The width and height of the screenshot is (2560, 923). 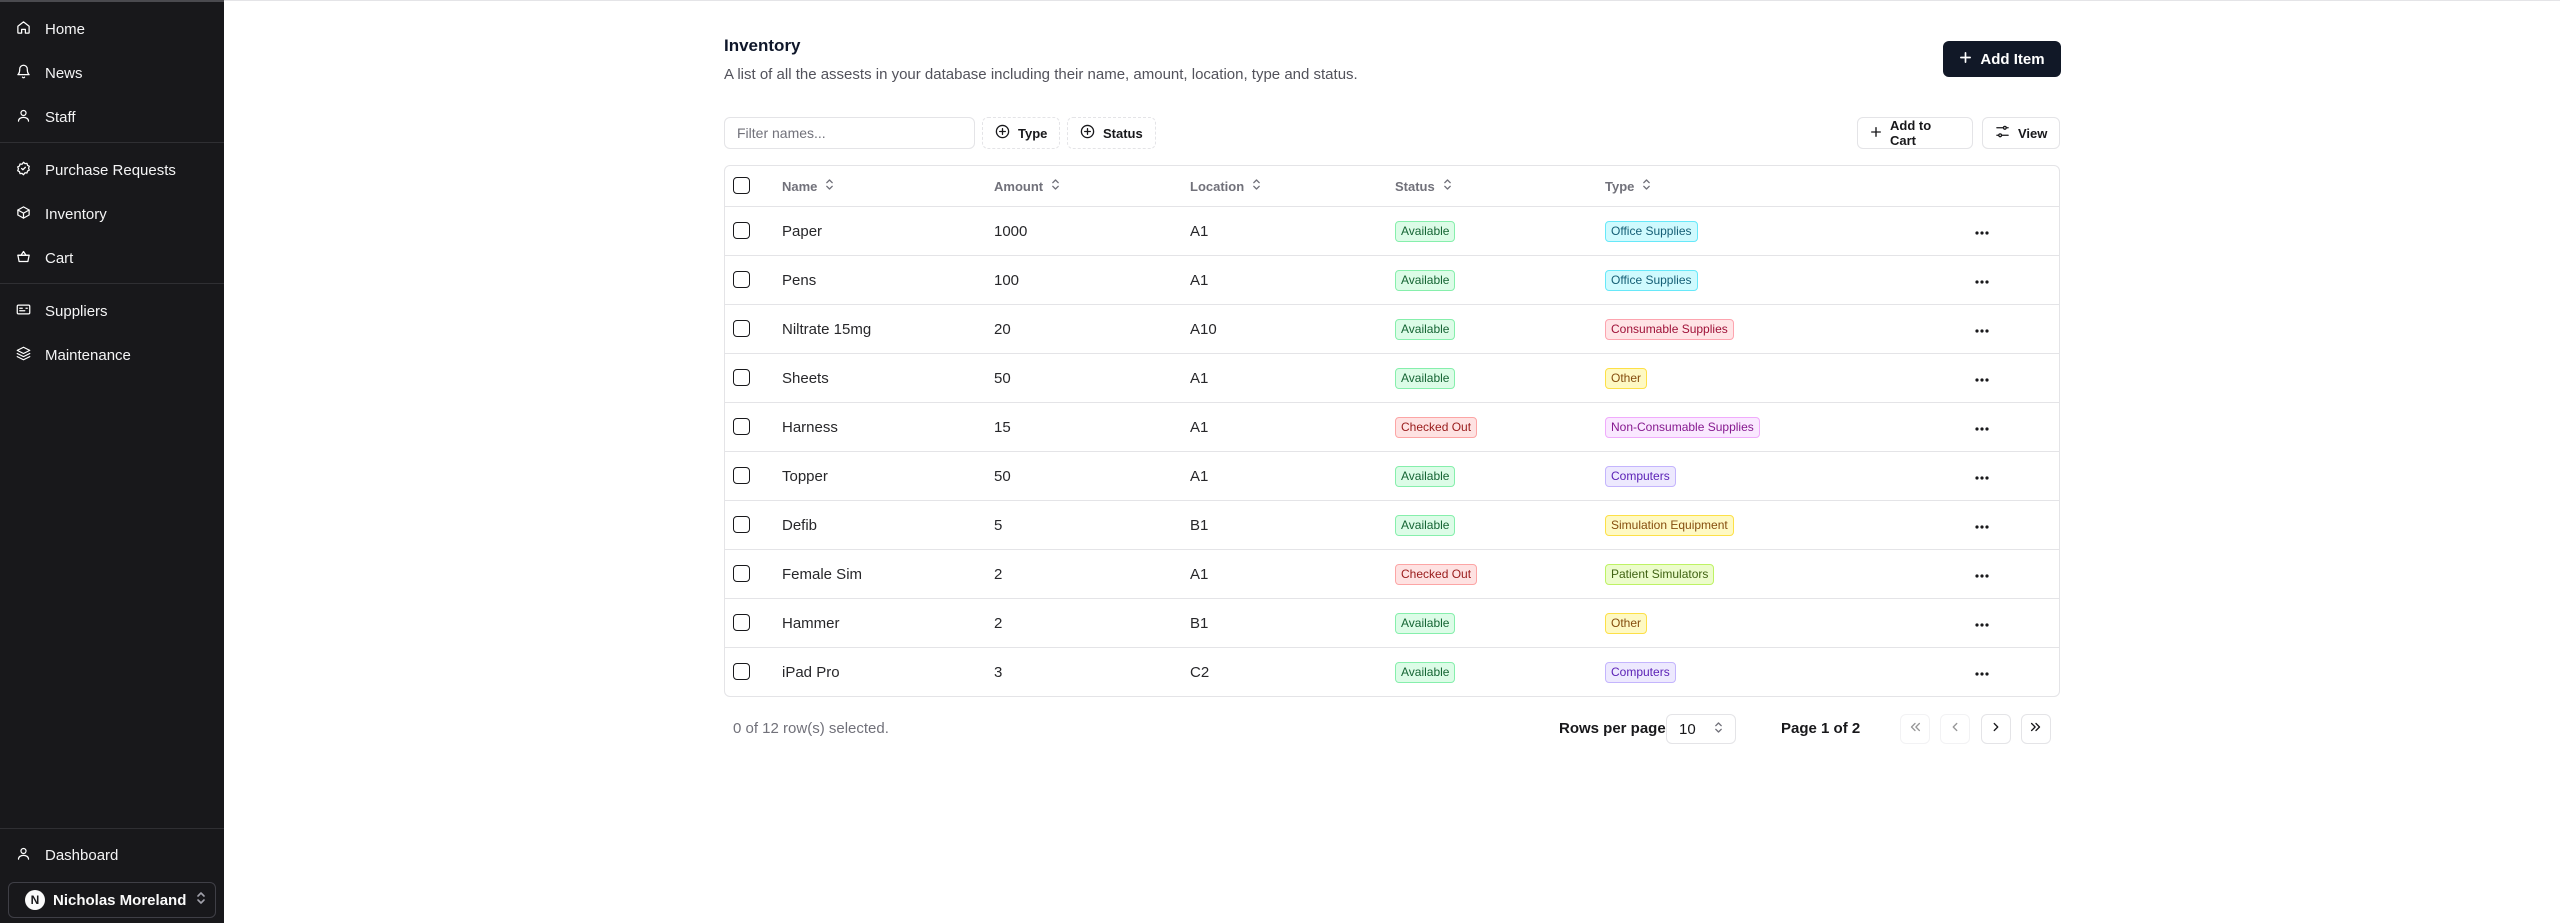 What do you see at coordinates (112, 214) in the screenshot?
I see `sidebar-item-inventory: Inventory` at bounding box center [112, 214].